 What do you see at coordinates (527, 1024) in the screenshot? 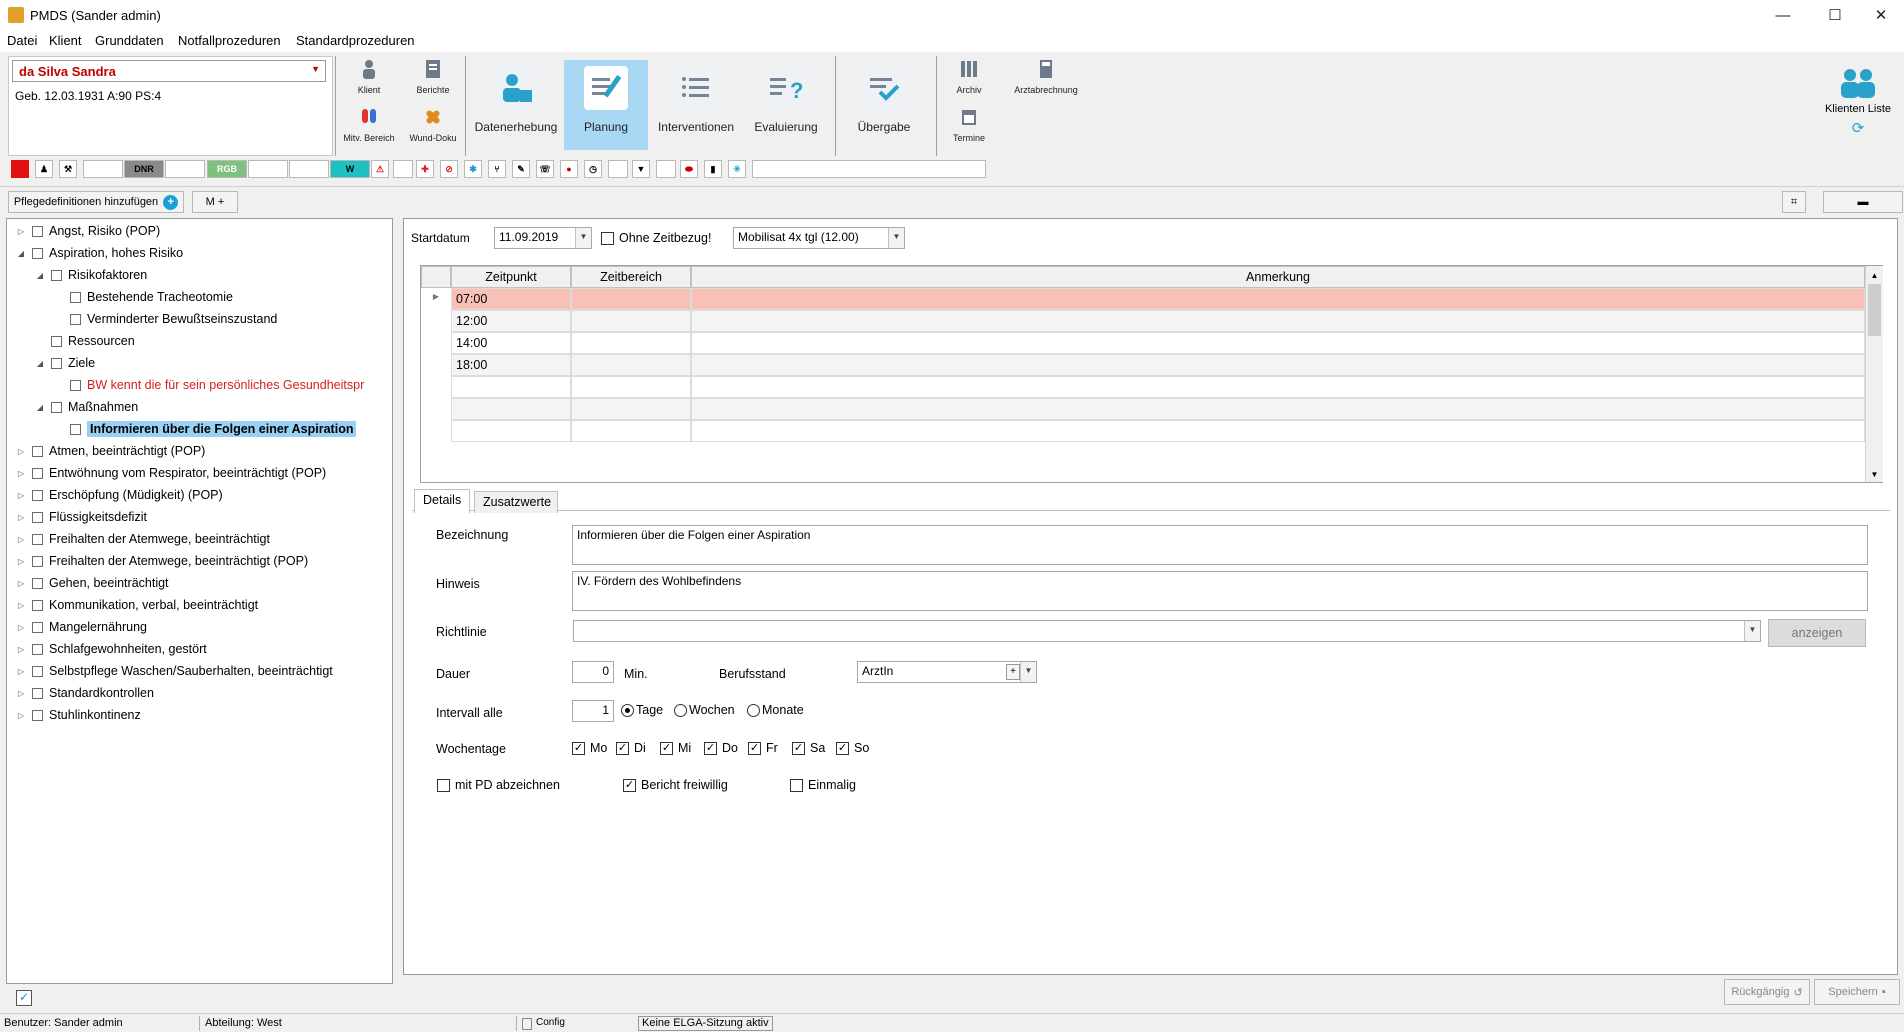
I see `config-checkbox` at bounding box center [527, 1024].